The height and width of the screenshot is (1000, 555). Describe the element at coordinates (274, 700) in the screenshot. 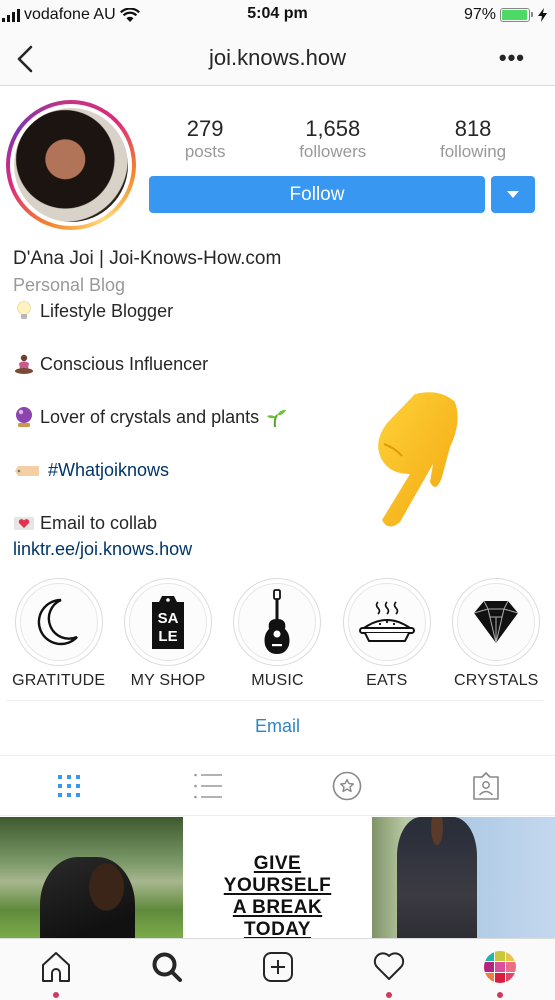

I see `divider` at that location.